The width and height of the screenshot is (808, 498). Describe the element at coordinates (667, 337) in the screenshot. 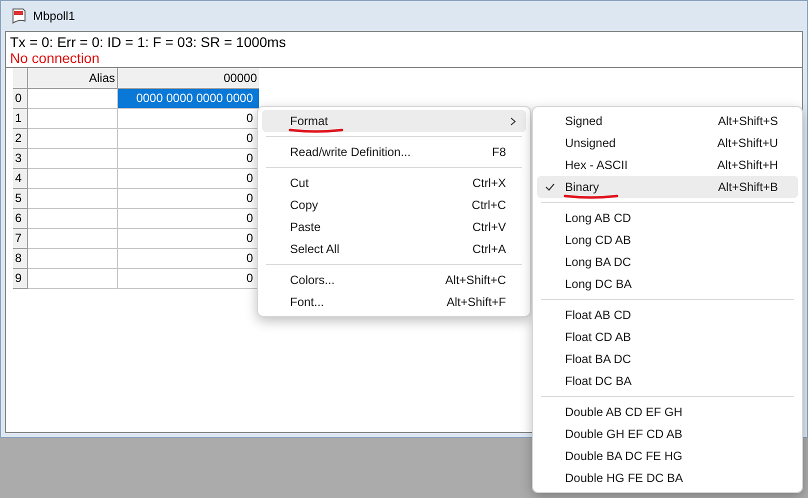

I see `menu-item: Float CD AB` at that location.